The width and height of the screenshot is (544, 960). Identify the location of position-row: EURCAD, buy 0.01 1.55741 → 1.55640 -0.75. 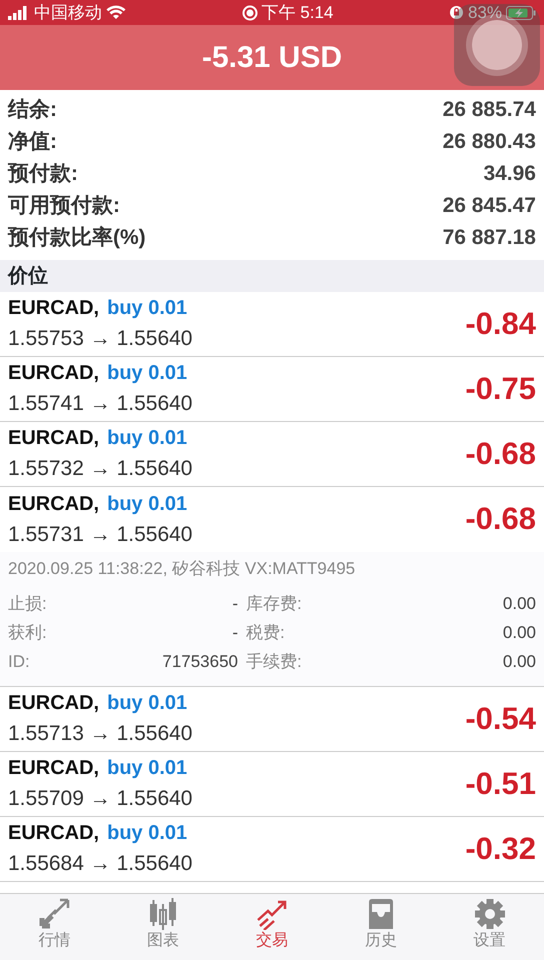
(272, 389).